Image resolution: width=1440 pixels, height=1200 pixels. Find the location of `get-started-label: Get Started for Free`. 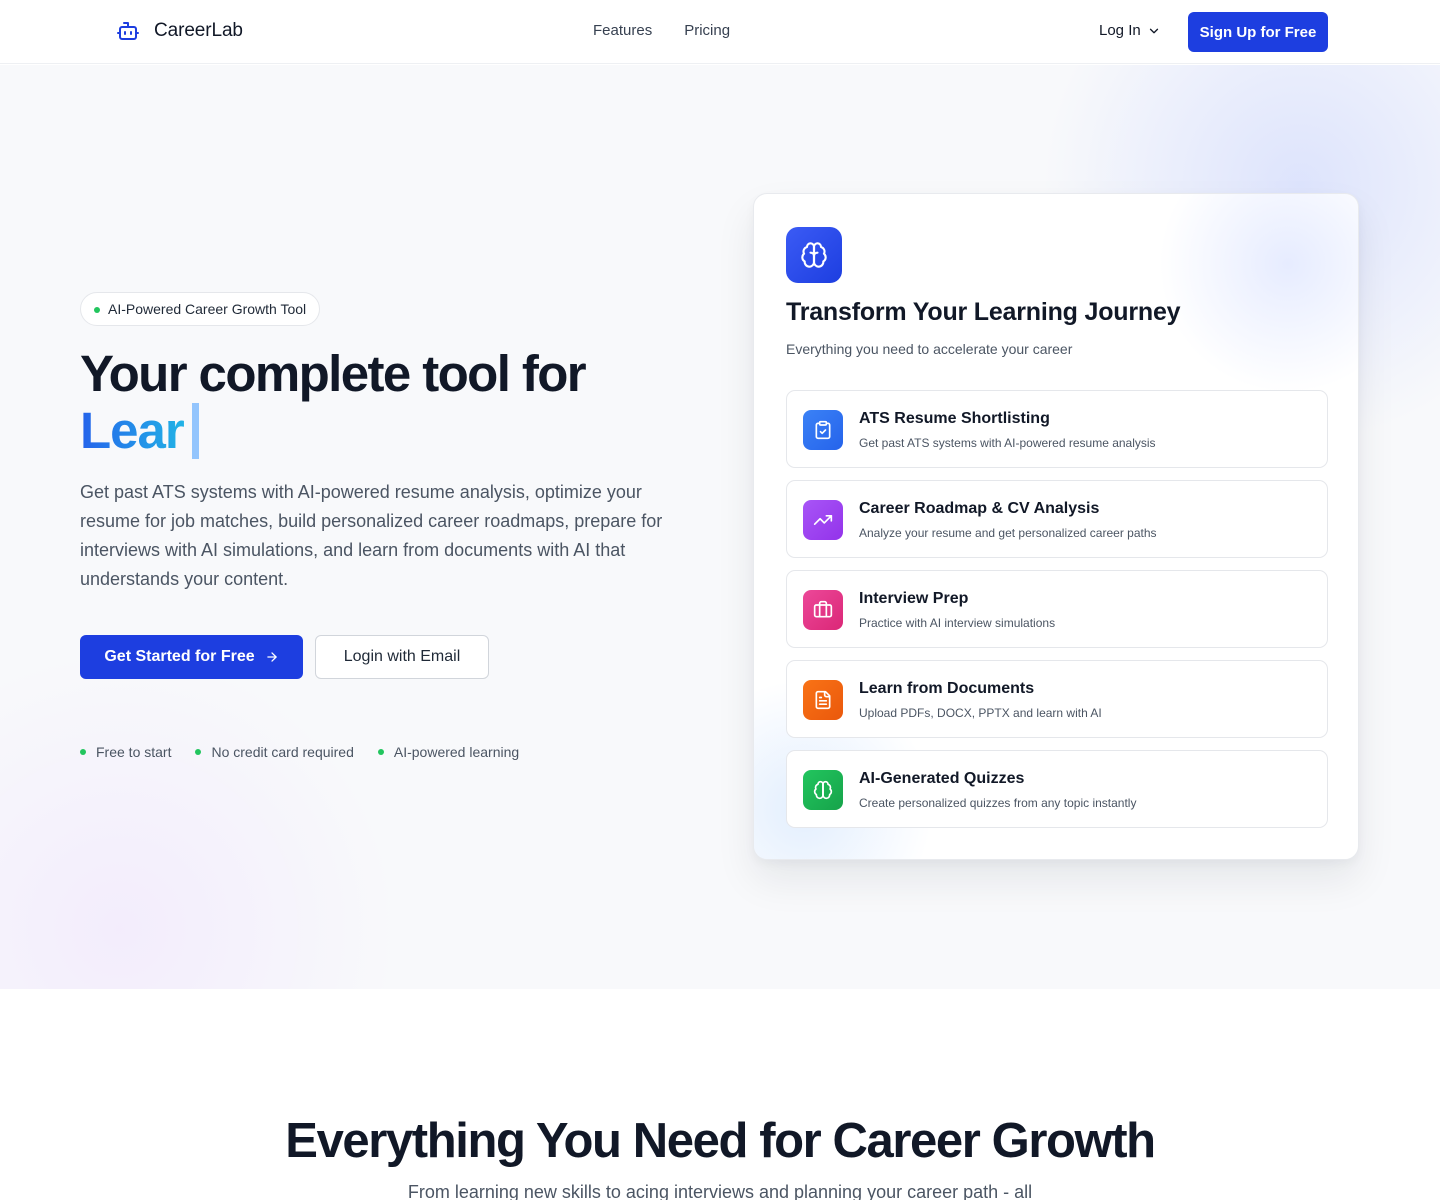

get-started-label: Get Started for Free is located at coordinates (179, 656).